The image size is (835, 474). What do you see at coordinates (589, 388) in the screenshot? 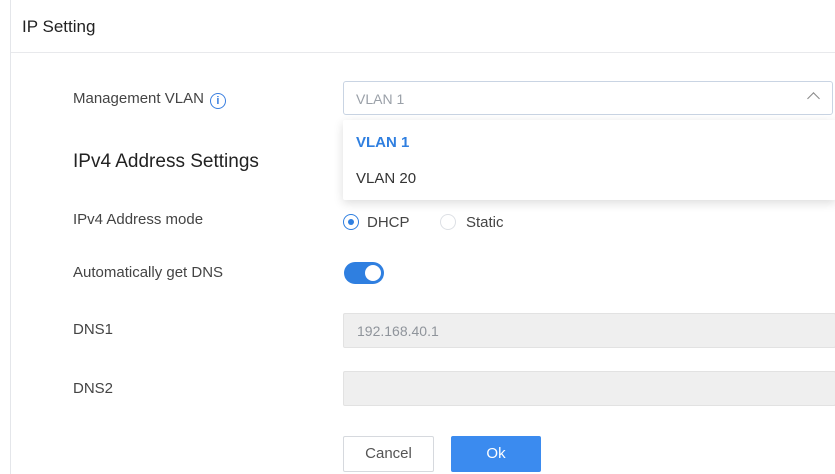
I see `dns2-field` at bounding box center [589, 388].